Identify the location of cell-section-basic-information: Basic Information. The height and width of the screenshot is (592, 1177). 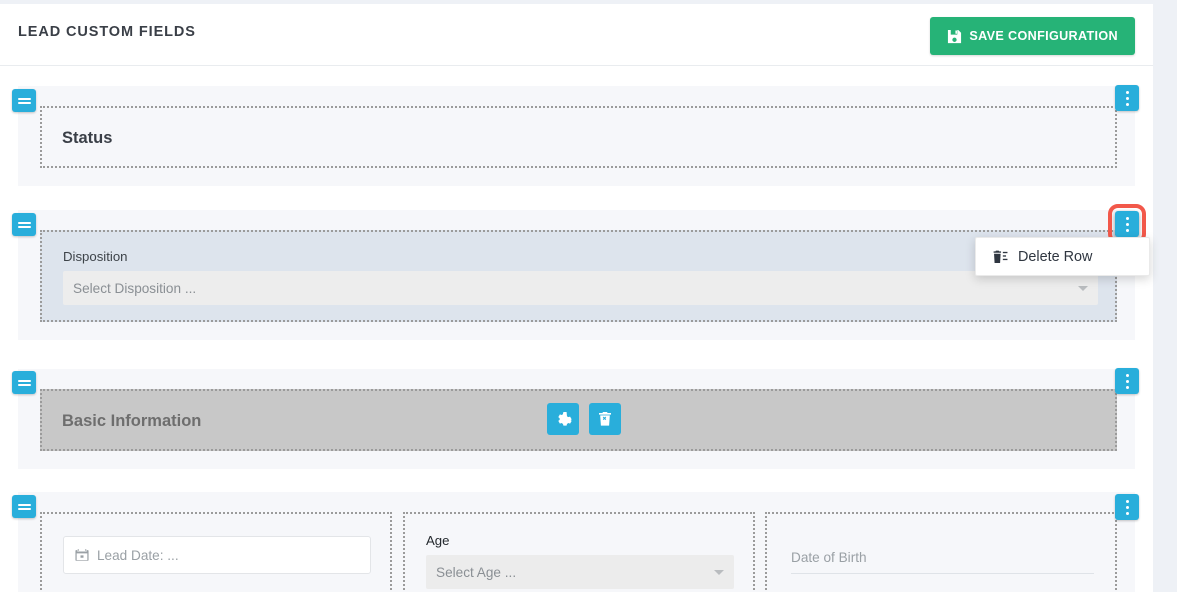
(578, 420).